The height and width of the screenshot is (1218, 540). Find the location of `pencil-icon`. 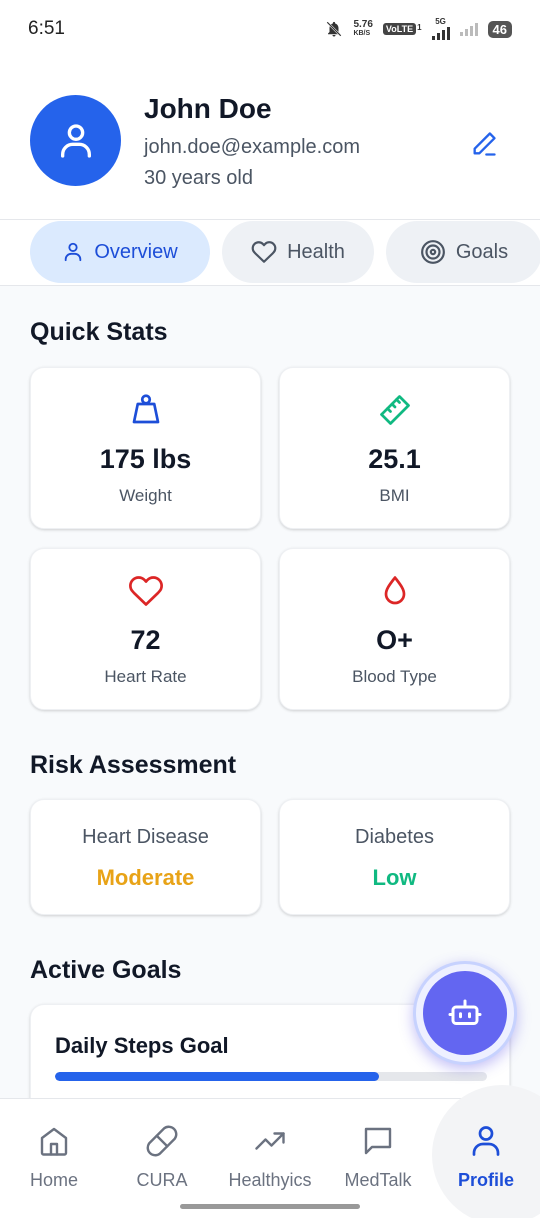

pencil-icon is located at coordinates (484, 144).